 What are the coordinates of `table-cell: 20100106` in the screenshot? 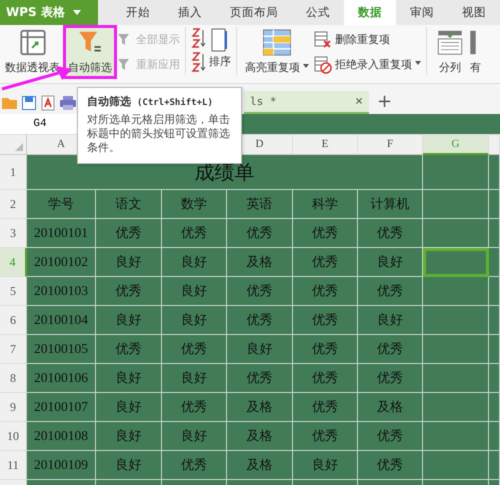 It's located at (61, 378).